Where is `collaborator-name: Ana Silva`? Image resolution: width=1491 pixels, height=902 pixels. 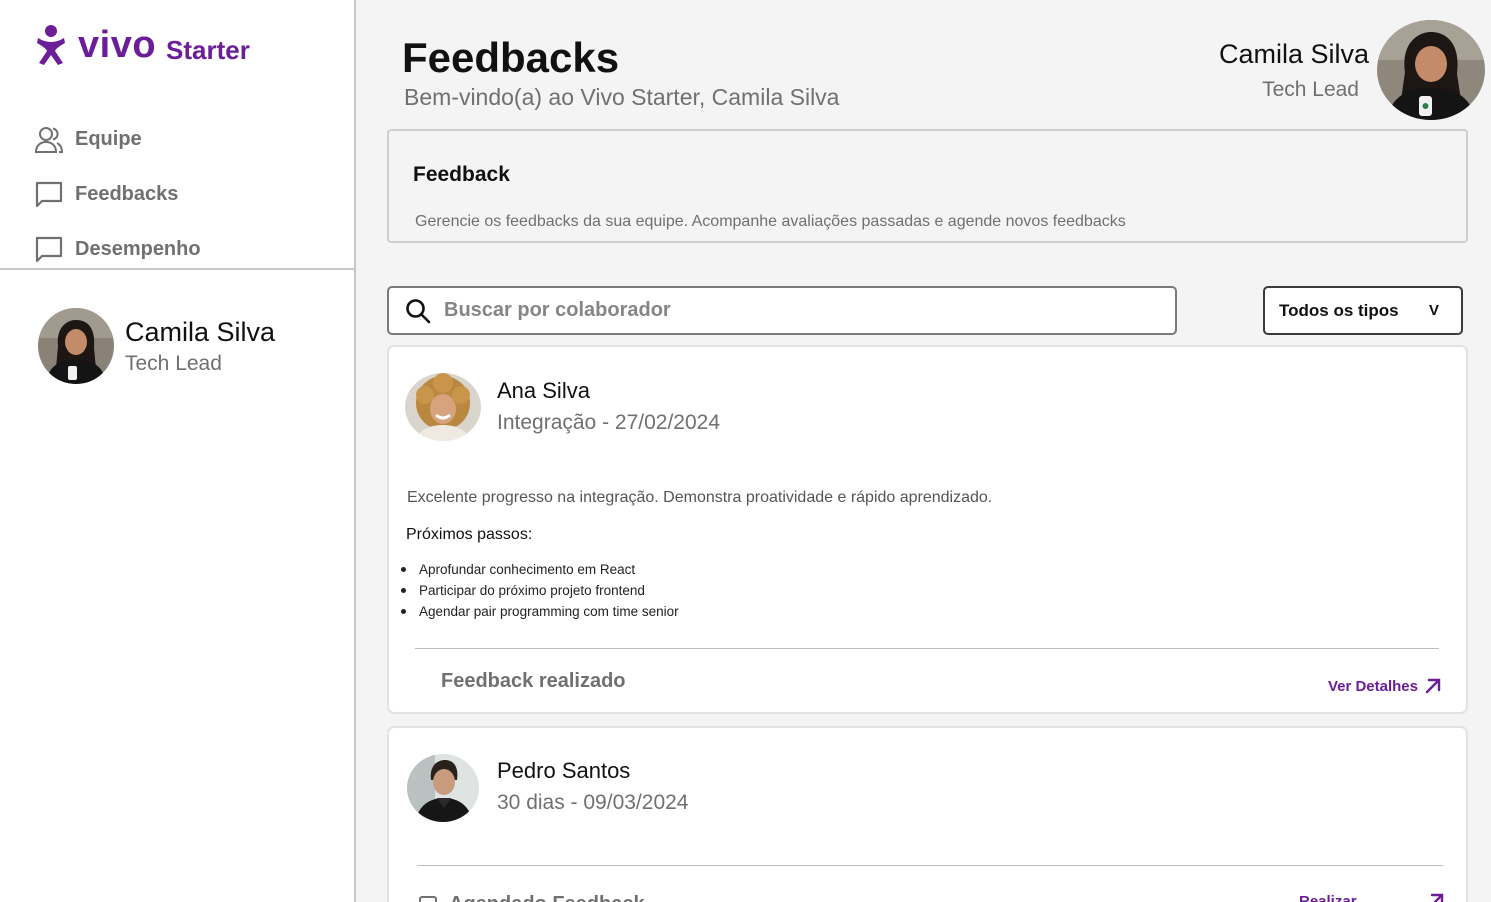
collaborator-name: Ana Silva is located at coordinates (543, 390).